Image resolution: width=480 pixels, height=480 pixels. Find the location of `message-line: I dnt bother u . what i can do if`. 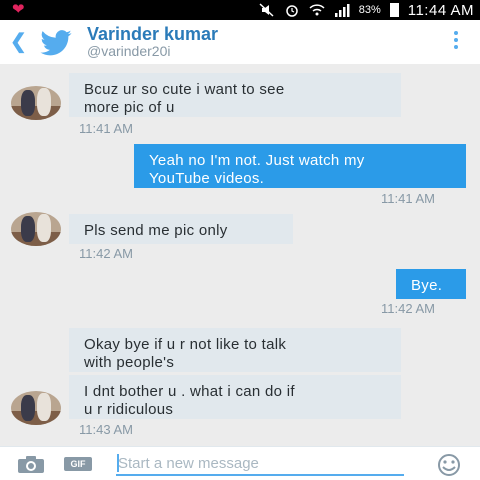

message-line: I dnt bother u . what i can do if is located at coordinates (189, 391).